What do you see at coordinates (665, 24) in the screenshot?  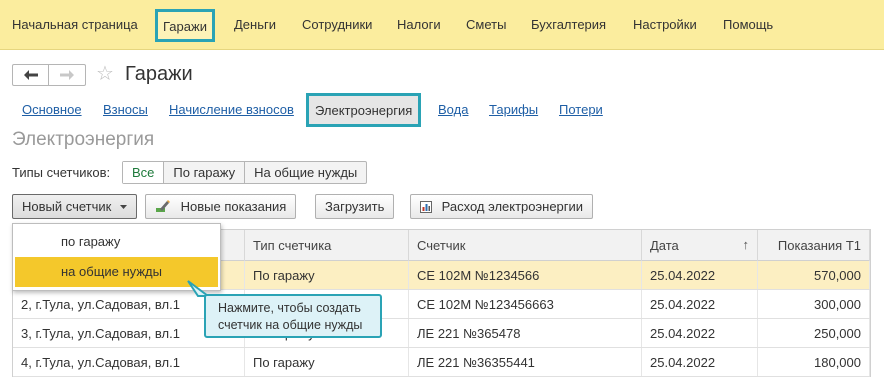 I see `menu-settings: Настройки` at bounding box center [665, 24].